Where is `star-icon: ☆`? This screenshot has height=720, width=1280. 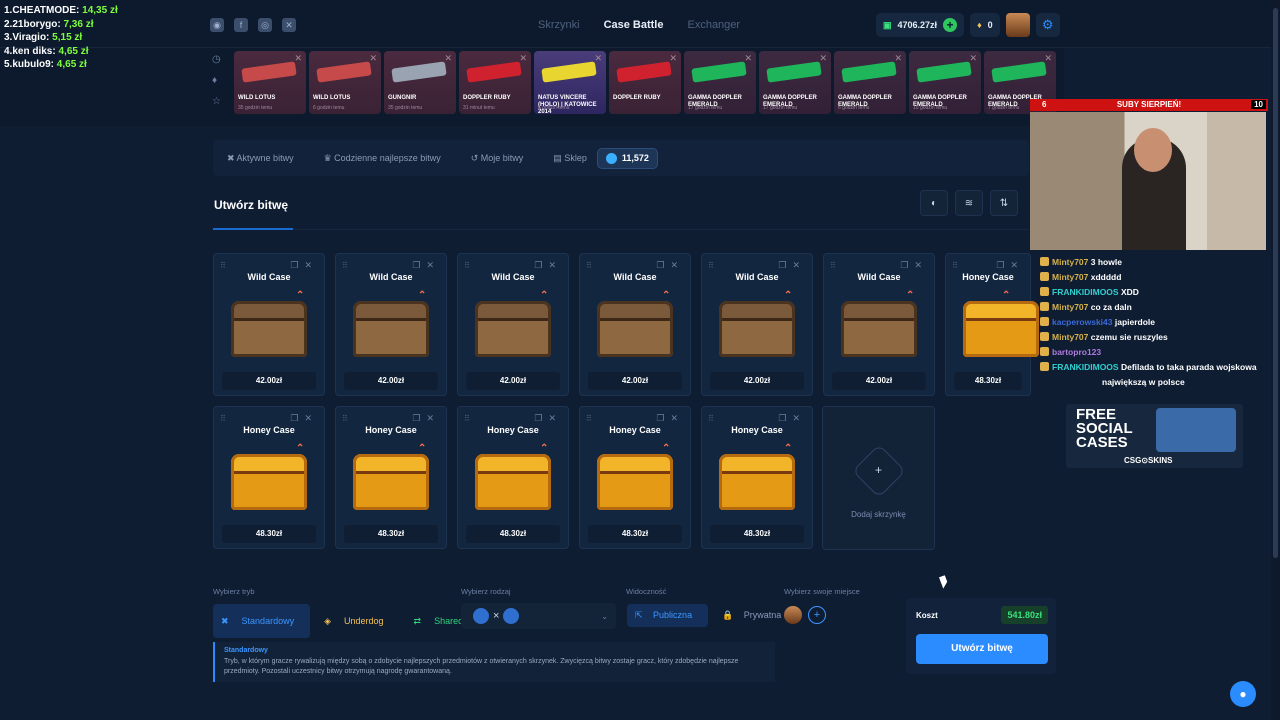
star-icon: ☆ is located at coordinates (216, 101).